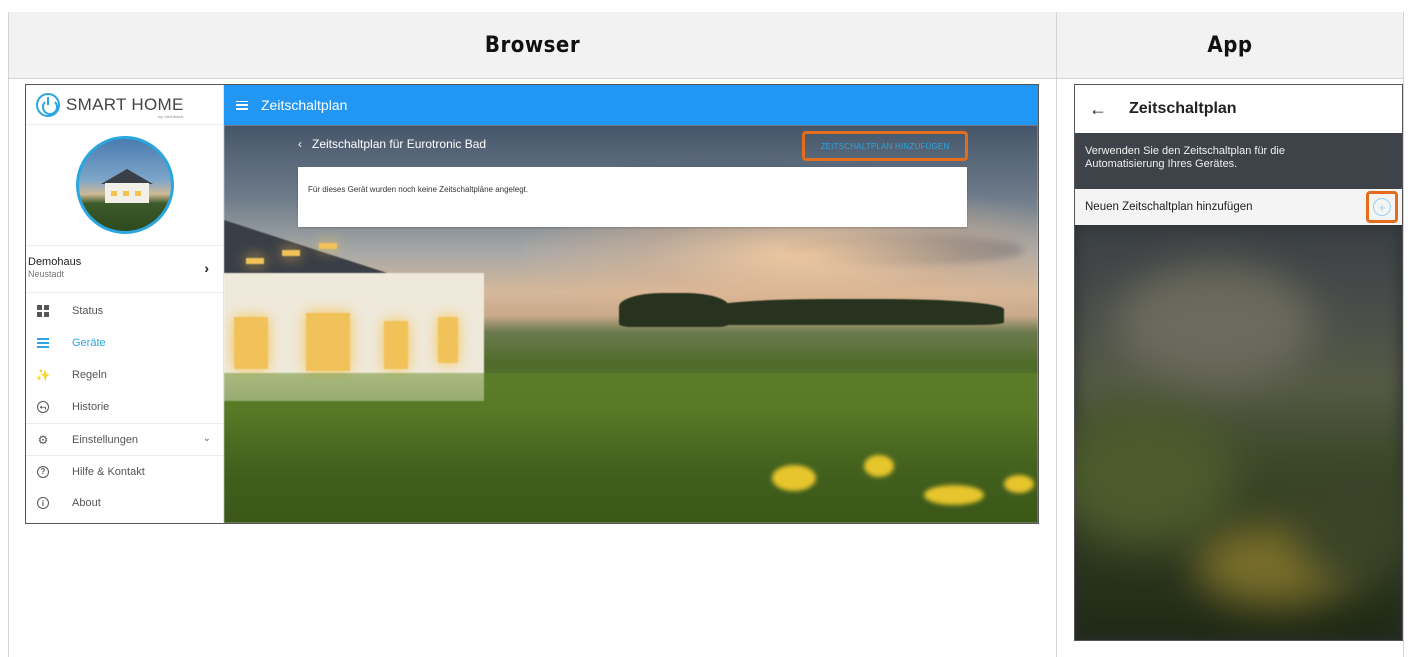 This screenshot has width=1412, height=657. What do you see at coordinates (86, 503) in the screenshot?
I see `sidebar-item-label: About` at bounding box center [86, 503].